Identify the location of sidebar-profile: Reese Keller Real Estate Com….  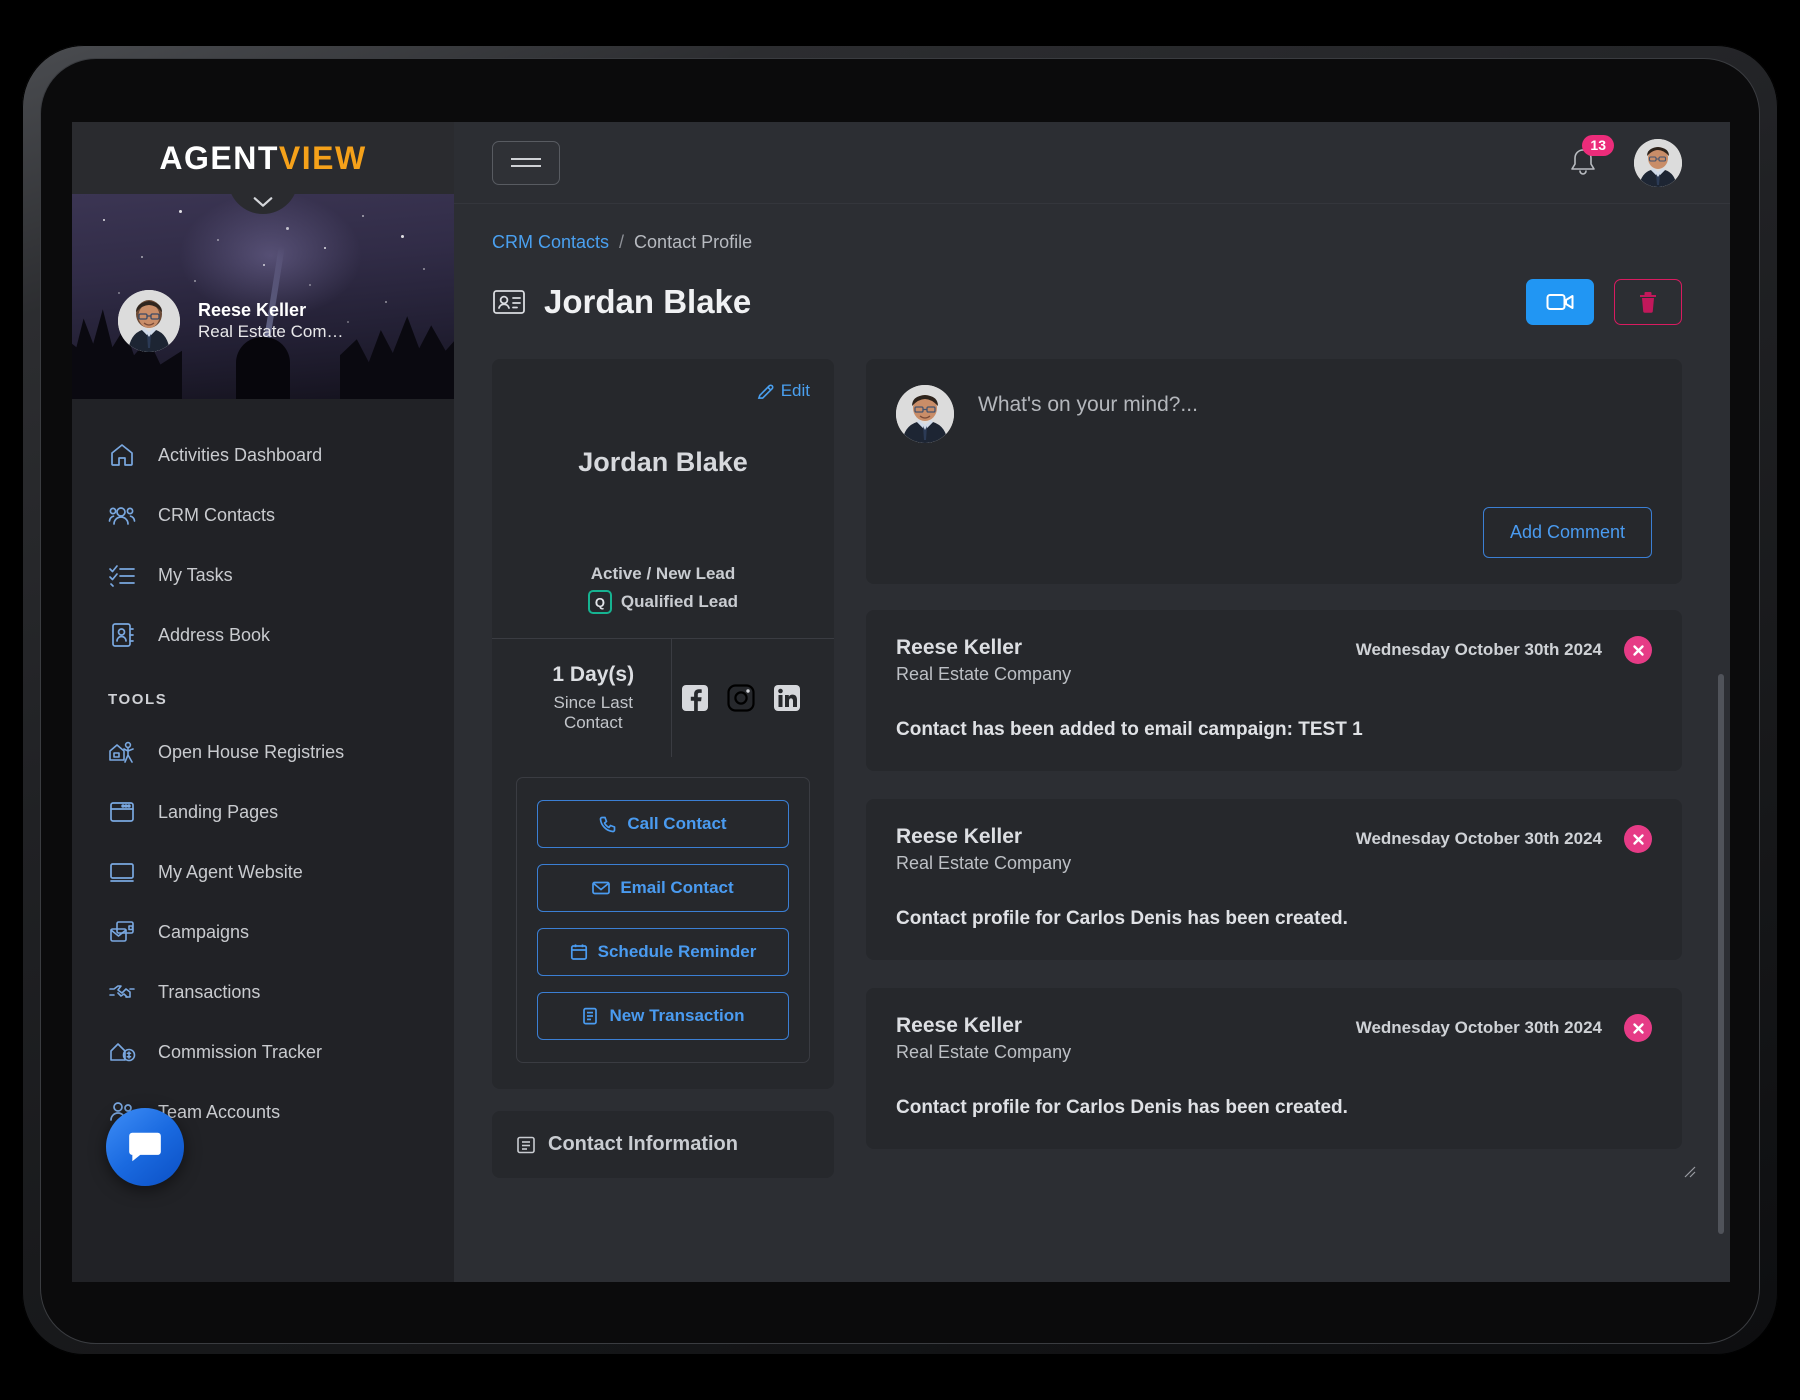
(231, 321).